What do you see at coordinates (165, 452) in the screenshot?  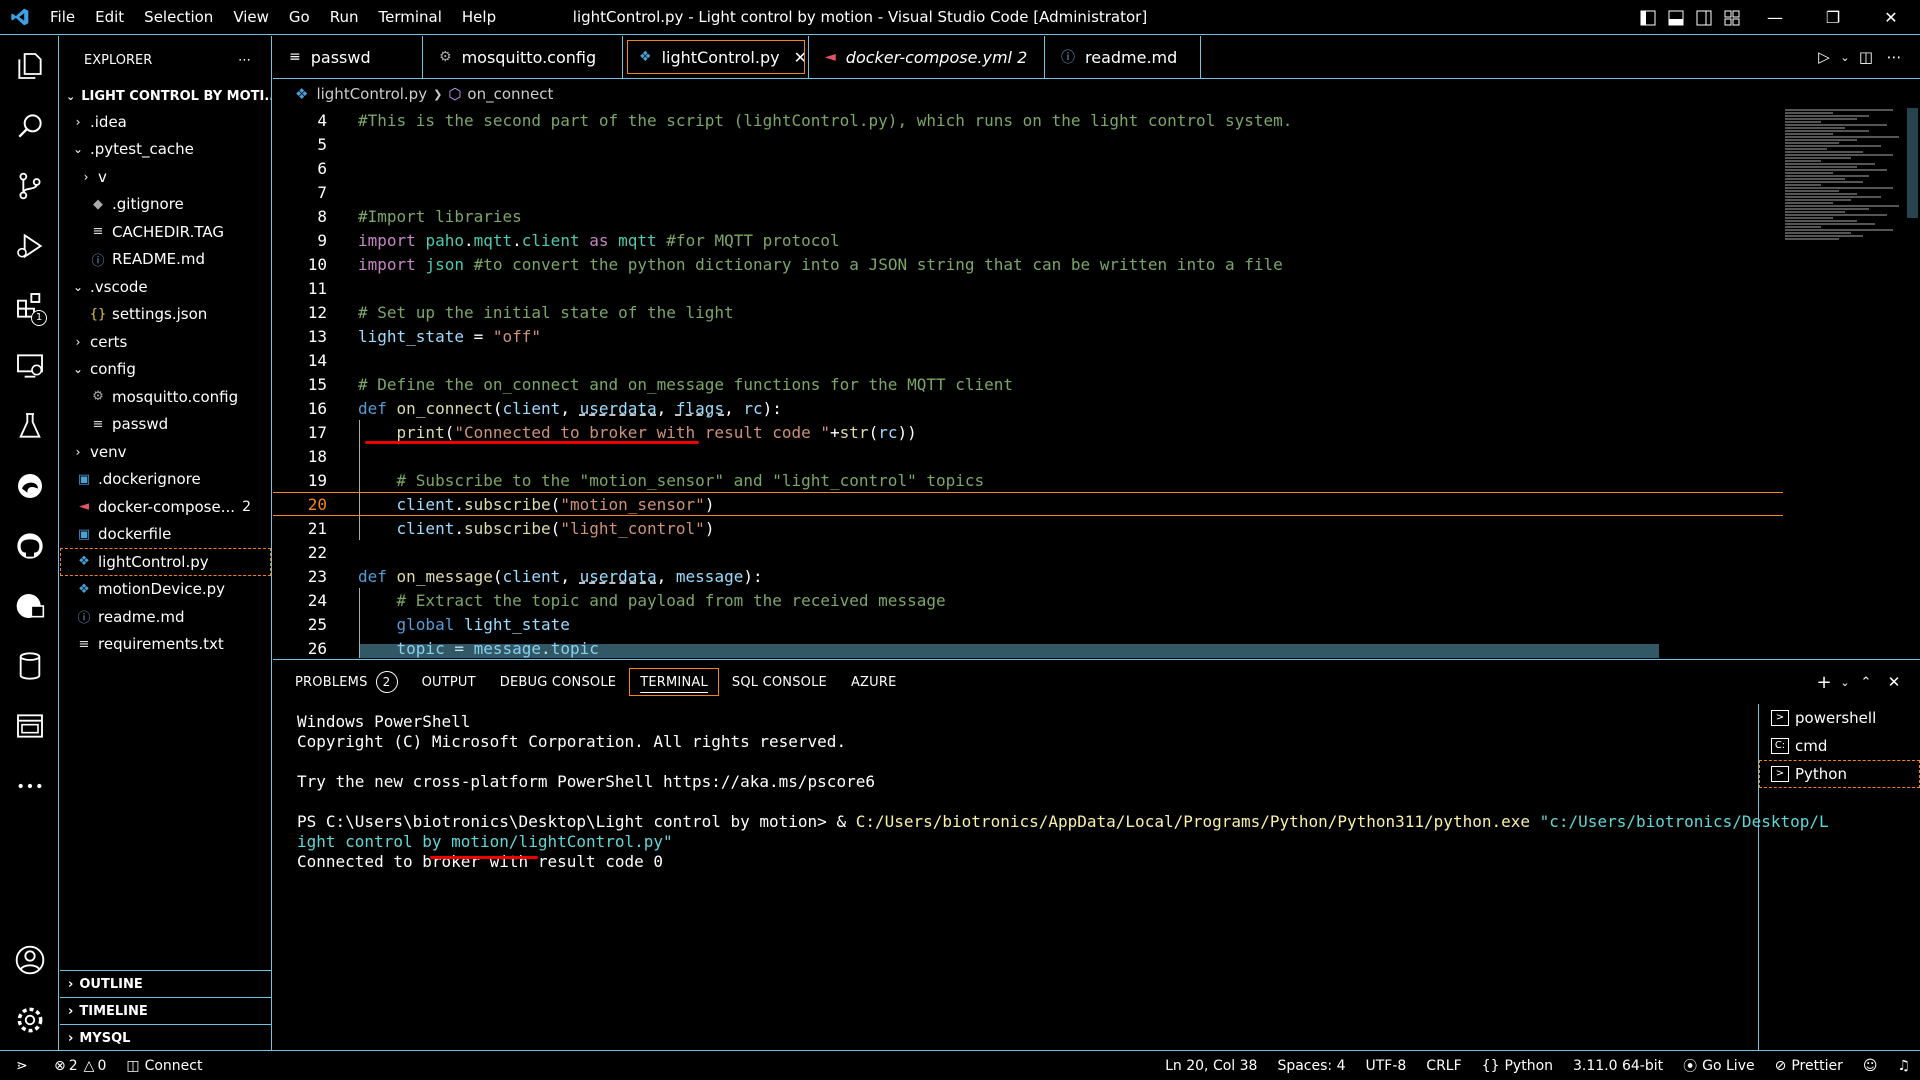 I see `tree-folder: › venv` at bounding box center [165, 452].